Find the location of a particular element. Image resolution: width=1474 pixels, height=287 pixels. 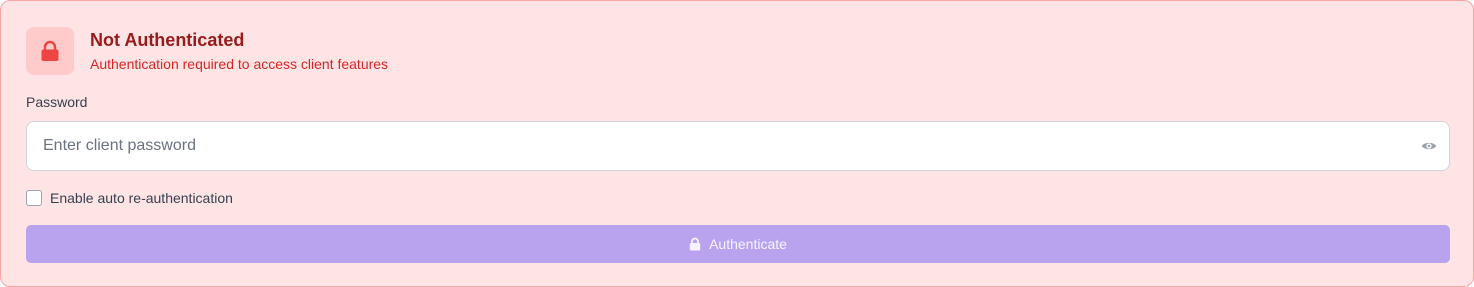

auto-reauth-row: Enable auto re-authentication is located at coordinates (129, 198).